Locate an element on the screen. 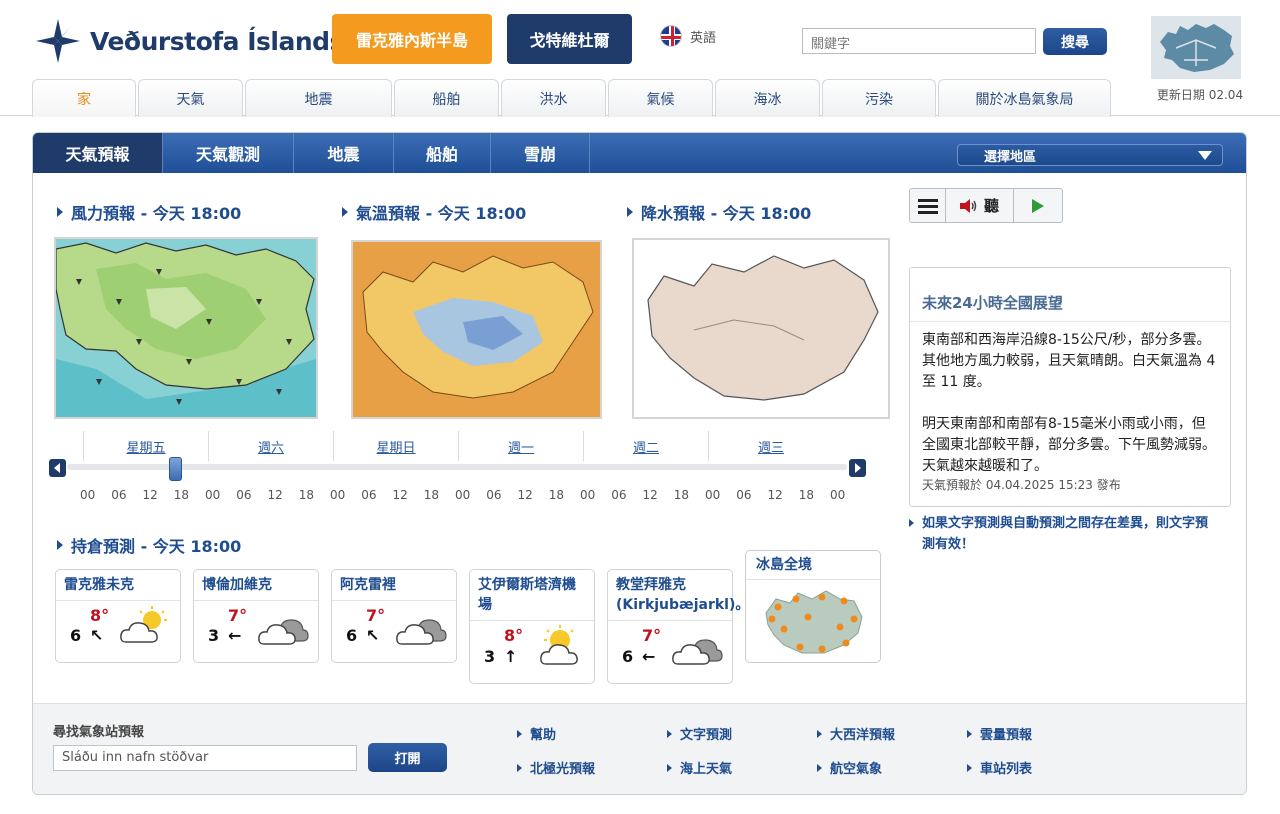  footer-link-marine: 海上天氣 is located at coordinates (699, 767).